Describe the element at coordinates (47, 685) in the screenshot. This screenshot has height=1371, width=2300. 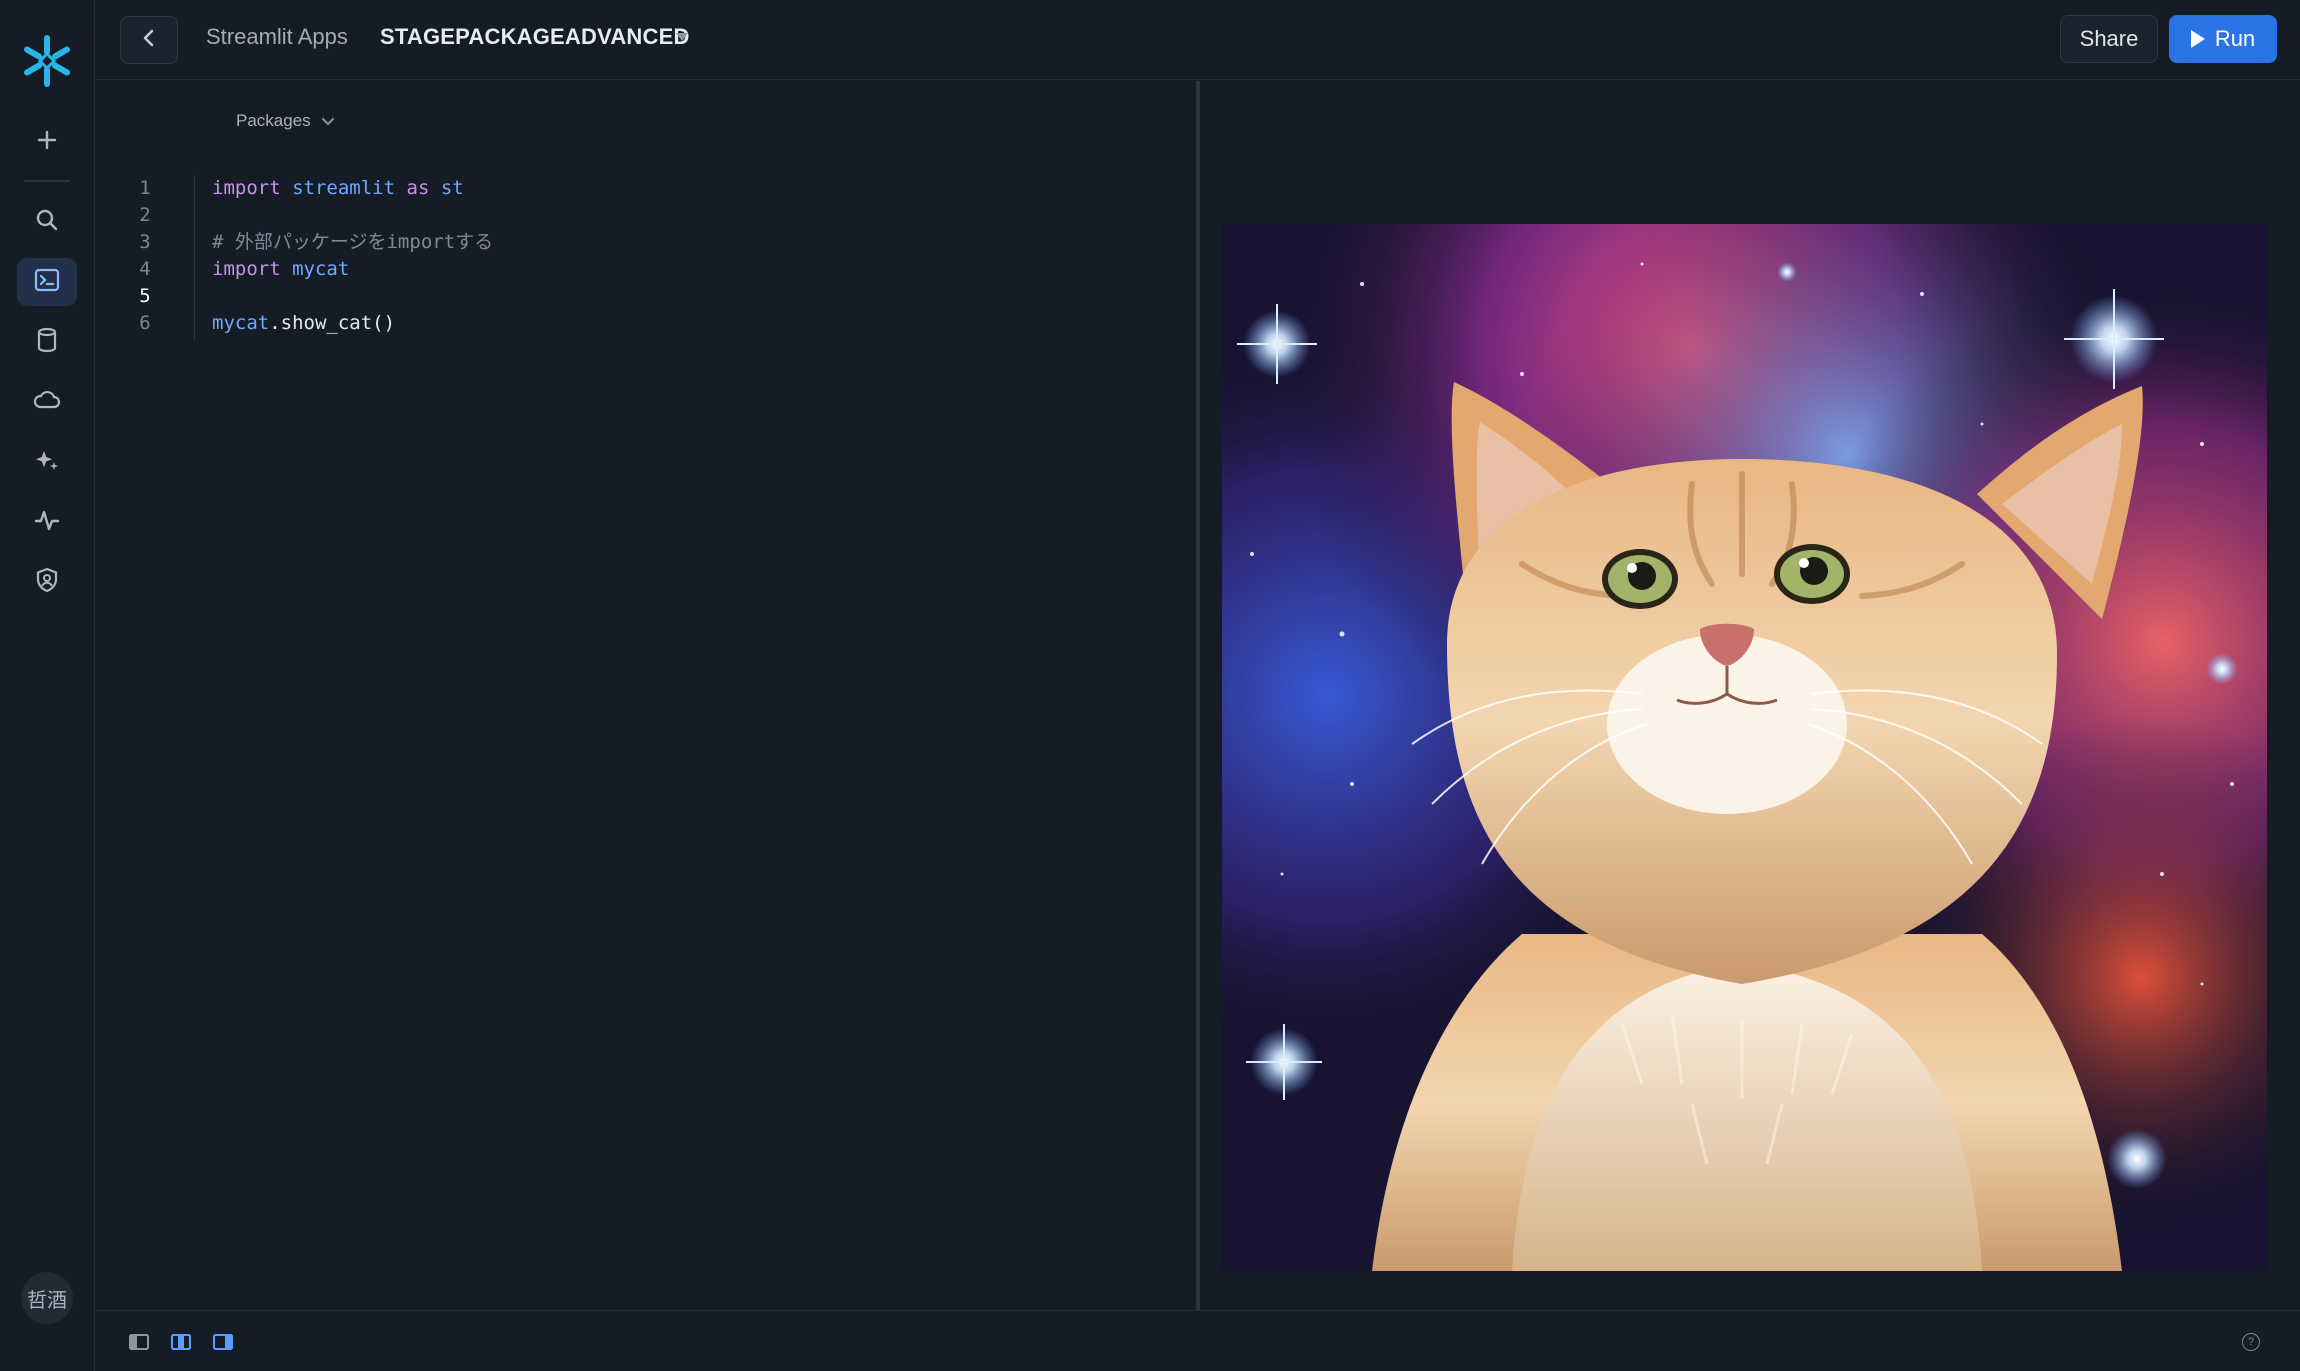
I see `left-nav-rail: 哲酒` at that location.